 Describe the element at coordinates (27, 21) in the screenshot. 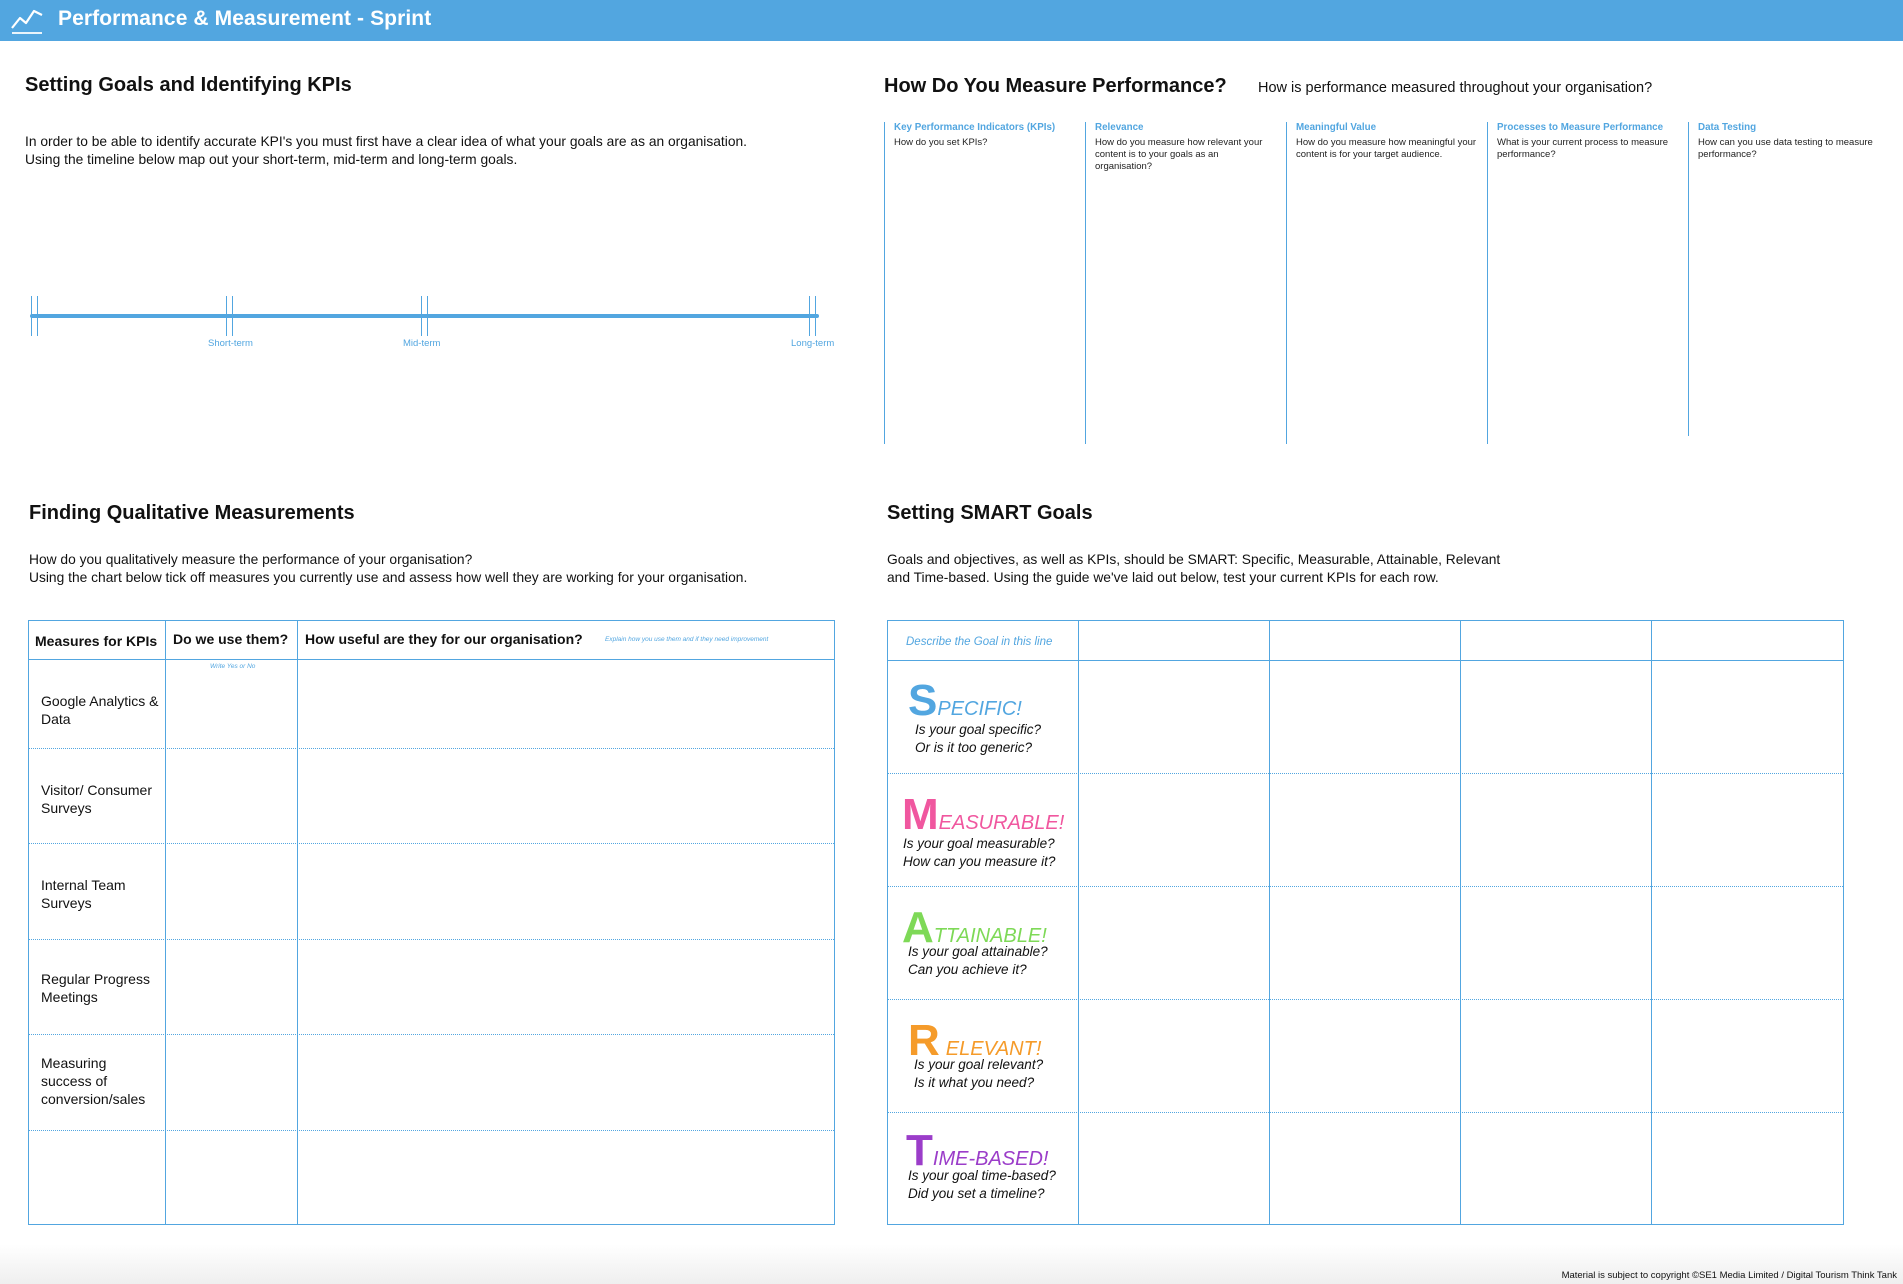

I see `trend-line-icon` at that location.